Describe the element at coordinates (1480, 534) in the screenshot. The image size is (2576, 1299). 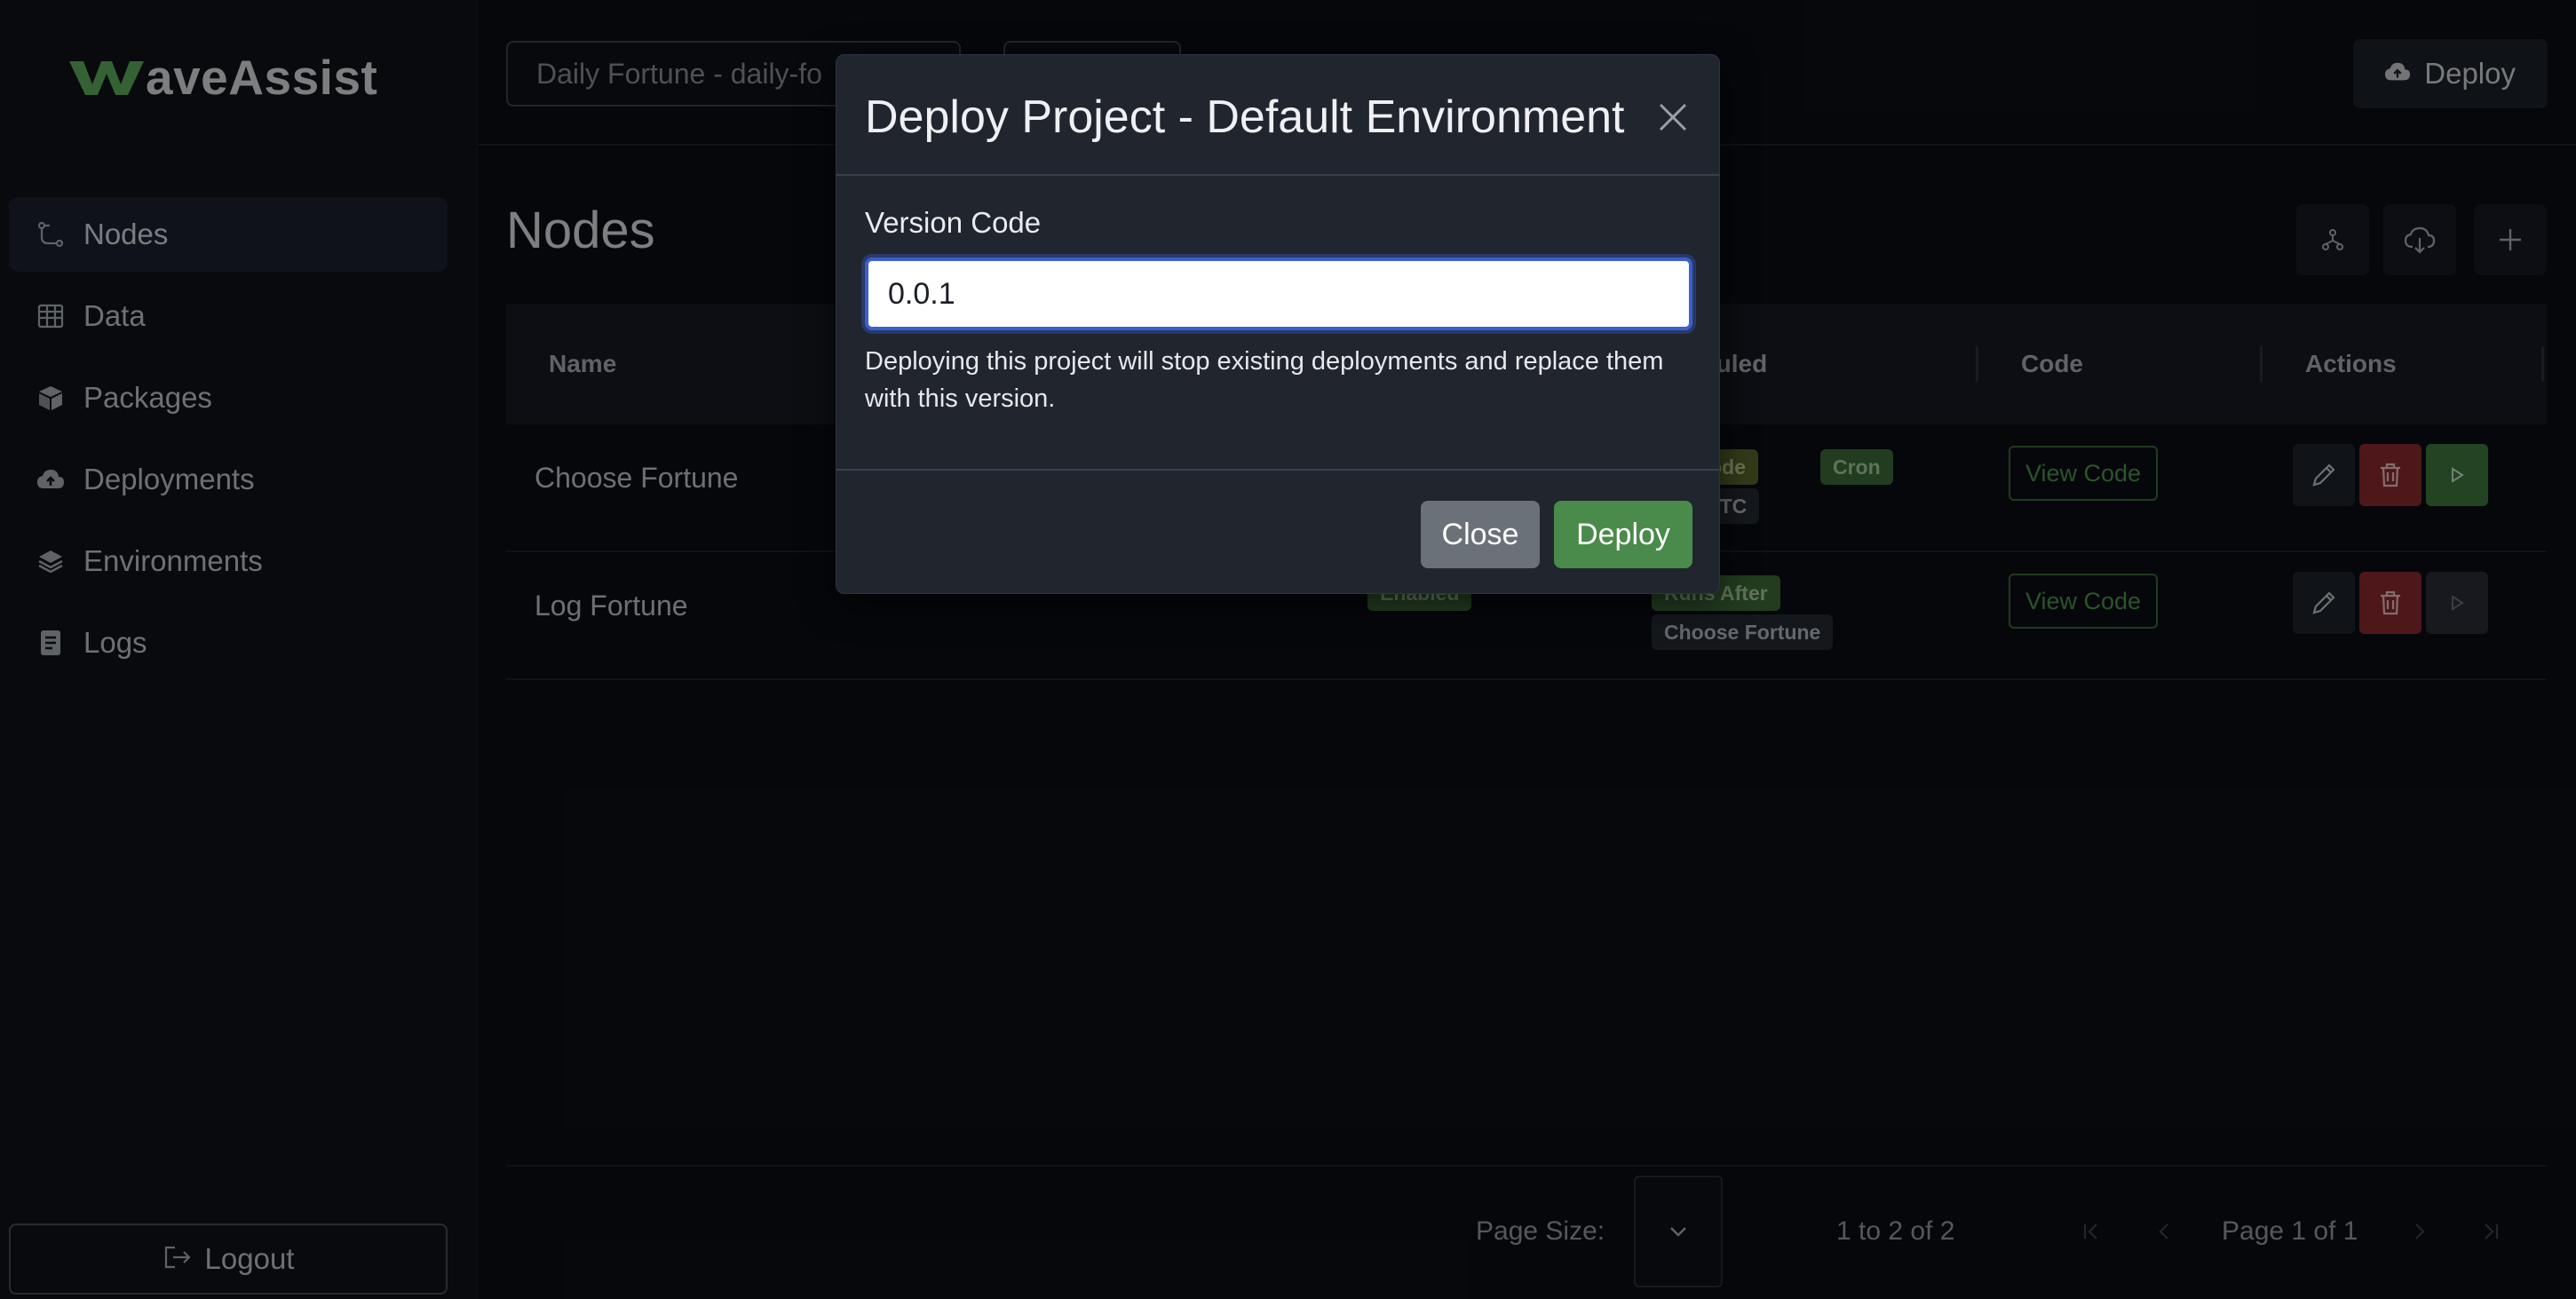
I see `close-button: Close` at that location.